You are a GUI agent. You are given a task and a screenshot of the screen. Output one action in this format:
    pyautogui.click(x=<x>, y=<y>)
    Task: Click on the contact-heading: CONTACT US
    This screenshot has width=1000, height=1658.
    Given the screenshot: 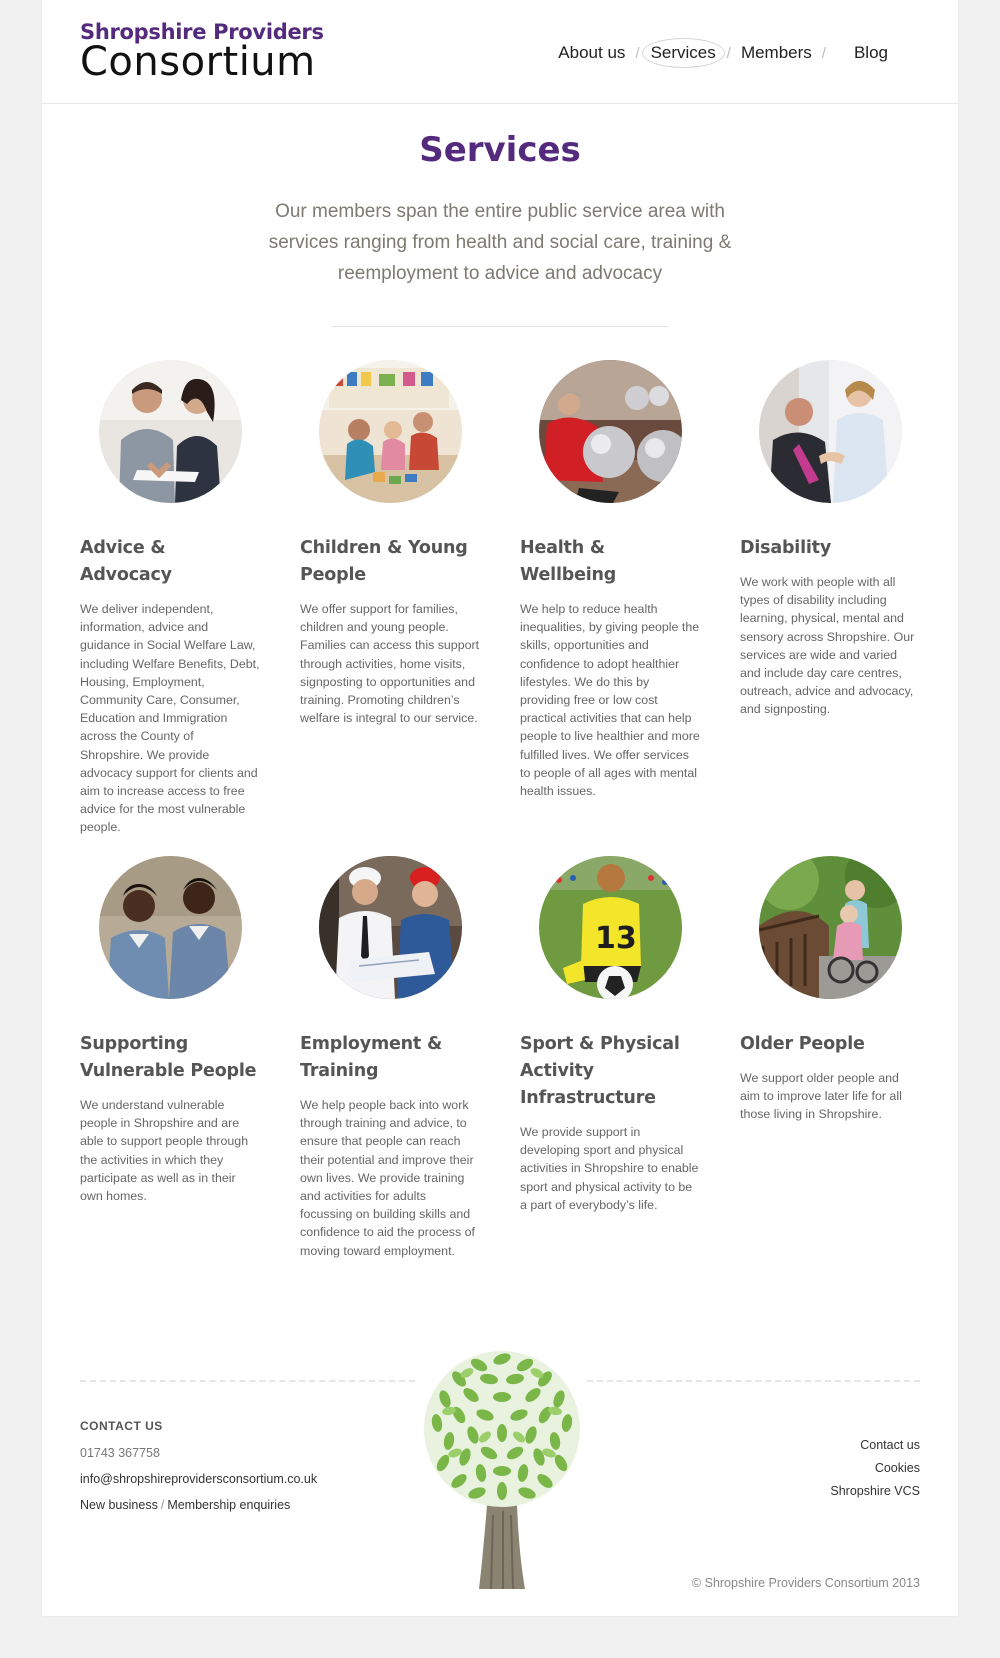 What is the action you would take?
    pyautogui.click(x=121, y=1426)
    